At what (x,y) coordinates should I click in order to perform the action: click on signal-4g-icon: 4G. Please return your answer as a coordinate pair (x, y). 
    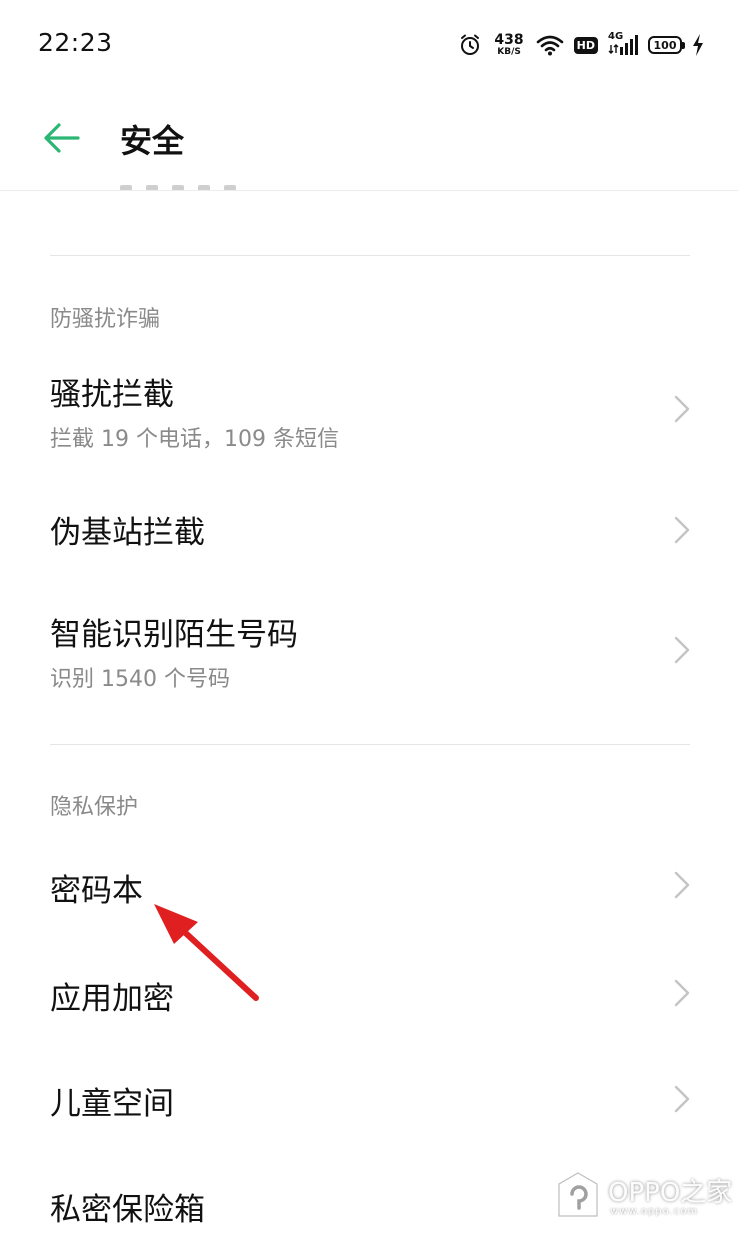
    Looking at the image, I should click on (623, 44).